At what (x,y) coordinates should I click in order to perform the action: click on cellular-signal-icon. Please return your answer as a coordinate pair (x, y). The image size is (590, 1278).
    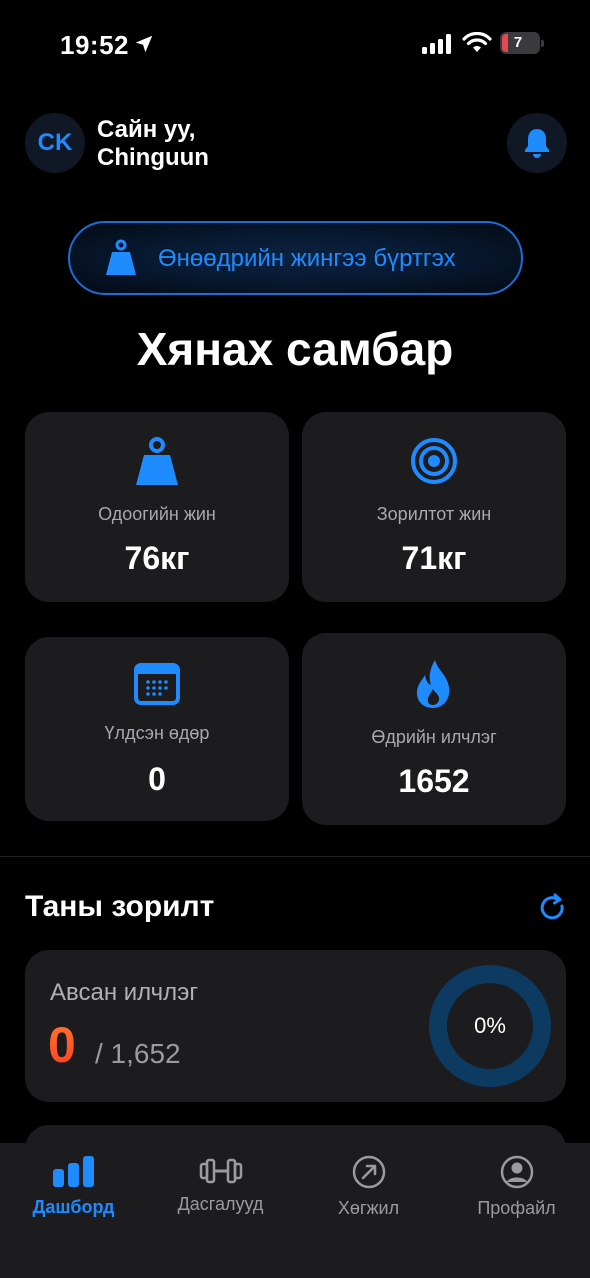
    Looking at the image, I should click on (436, 44).